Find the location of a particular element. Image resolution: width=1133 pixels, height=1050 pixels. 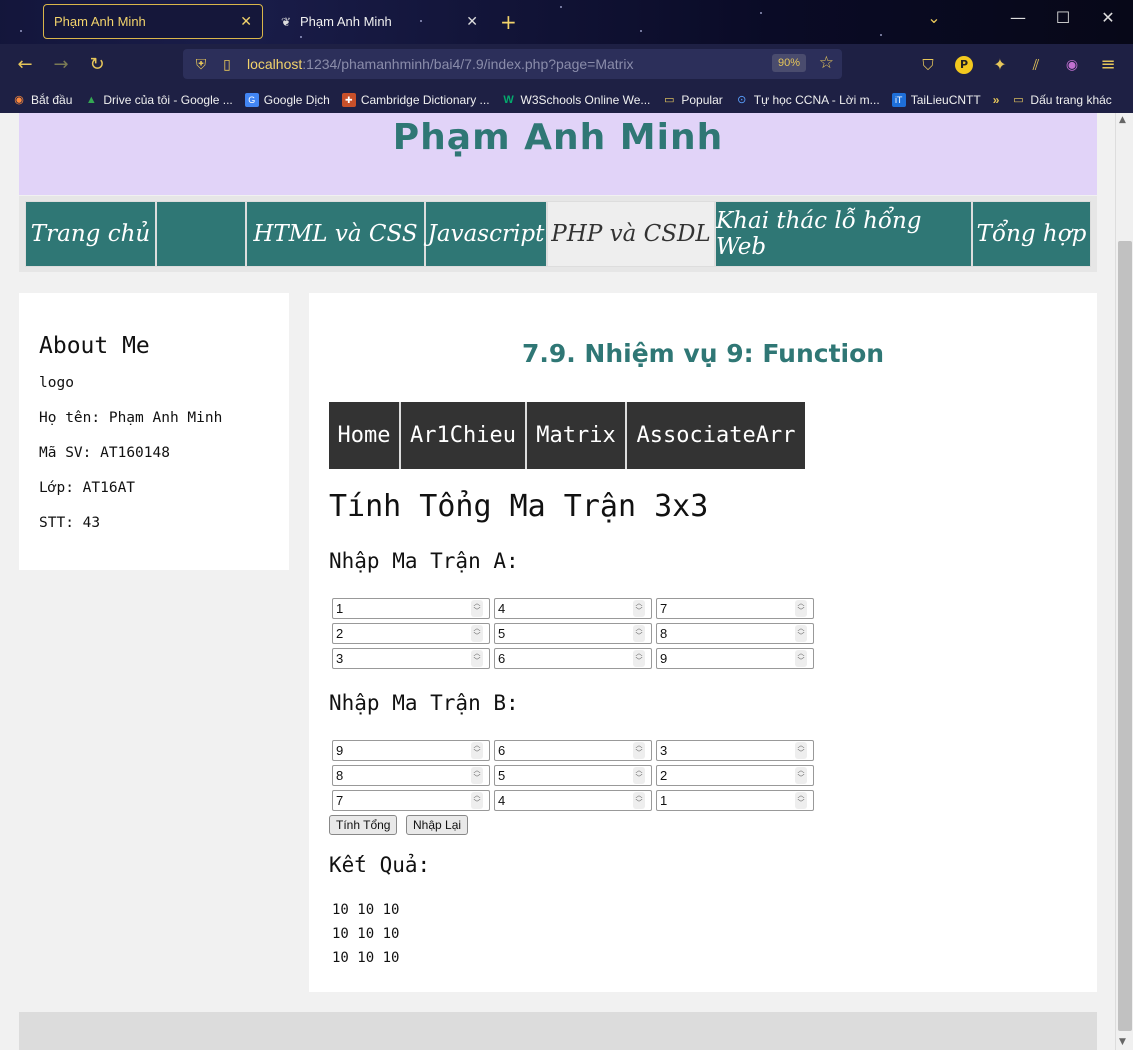

bookmark-star-icon: ☆ is located at coordinates (826, 63).